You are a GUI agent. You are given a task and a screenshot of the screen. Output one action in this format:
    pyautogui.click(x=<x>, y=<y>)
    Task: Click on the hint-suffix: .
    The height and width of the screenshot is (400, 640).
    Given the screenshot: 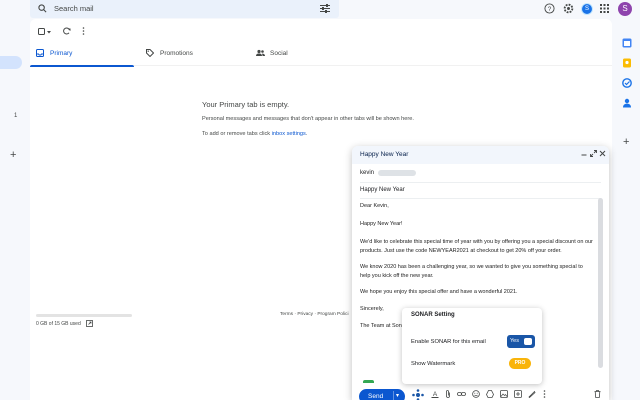 What is the action you would take?
    pyautogui.click(x=306, y=134)
    